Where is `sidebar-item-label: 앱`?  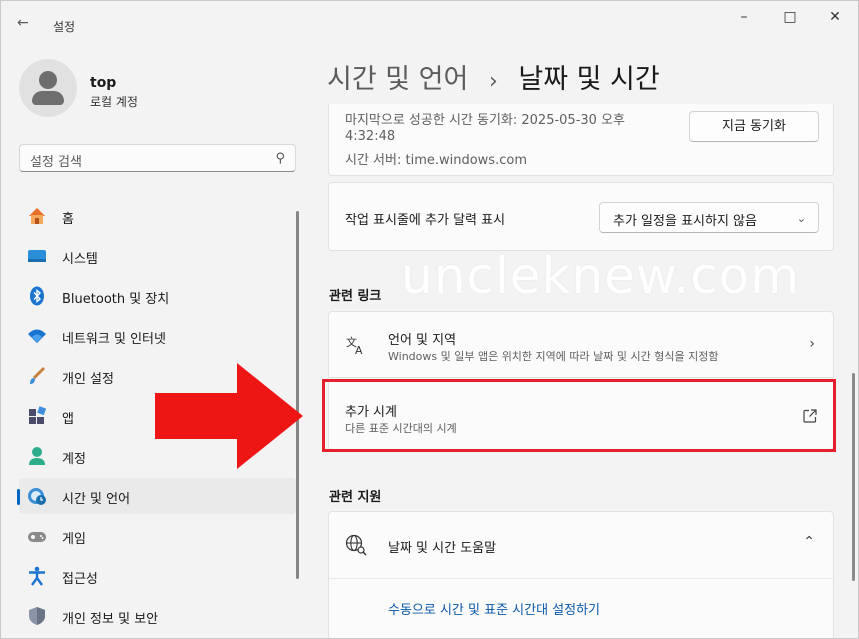
sidebar-item-label: 앱 is located at coordinates (68, 419).